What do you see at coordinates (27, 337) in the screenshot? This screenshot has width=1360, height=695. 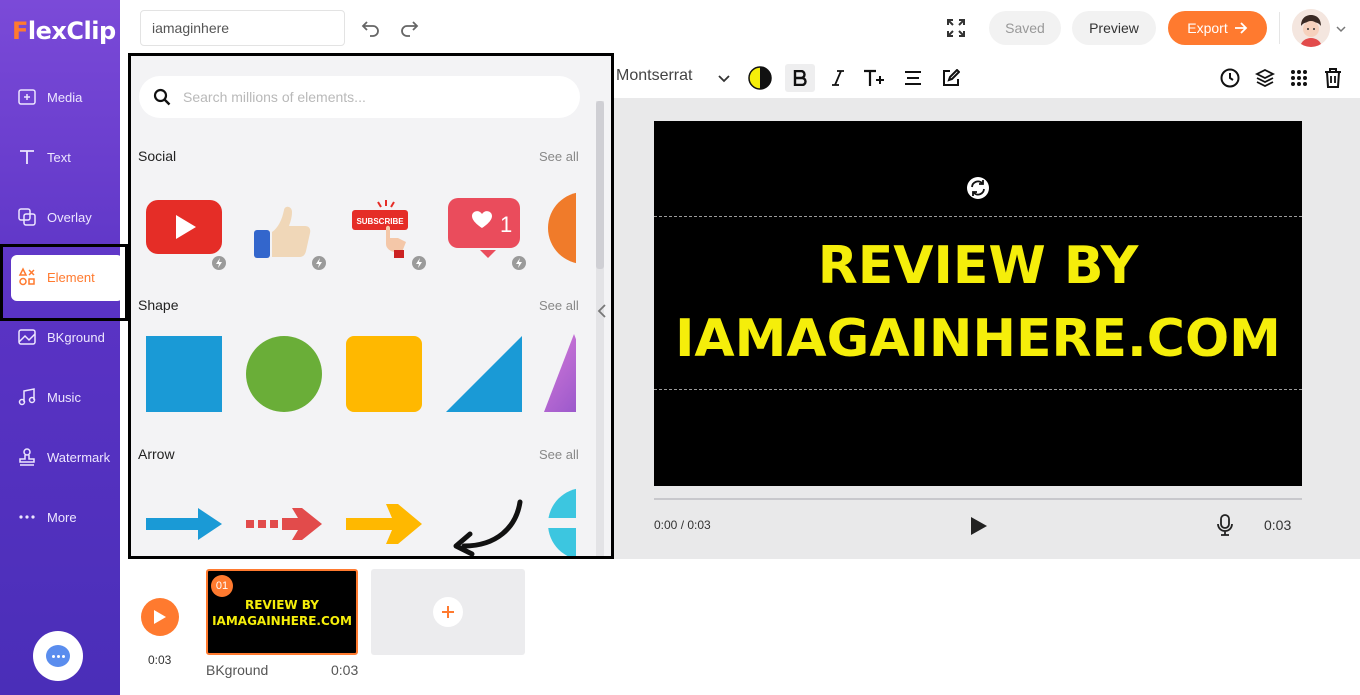 I see `background-icon` at bounding box center [27, 337].